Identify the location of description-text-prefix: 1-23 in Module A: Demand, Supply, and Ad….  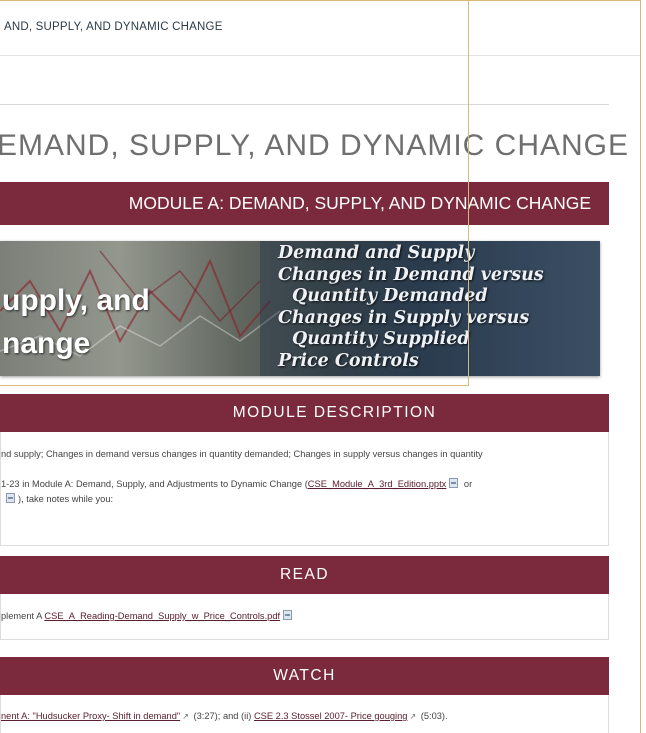
(154, 484).